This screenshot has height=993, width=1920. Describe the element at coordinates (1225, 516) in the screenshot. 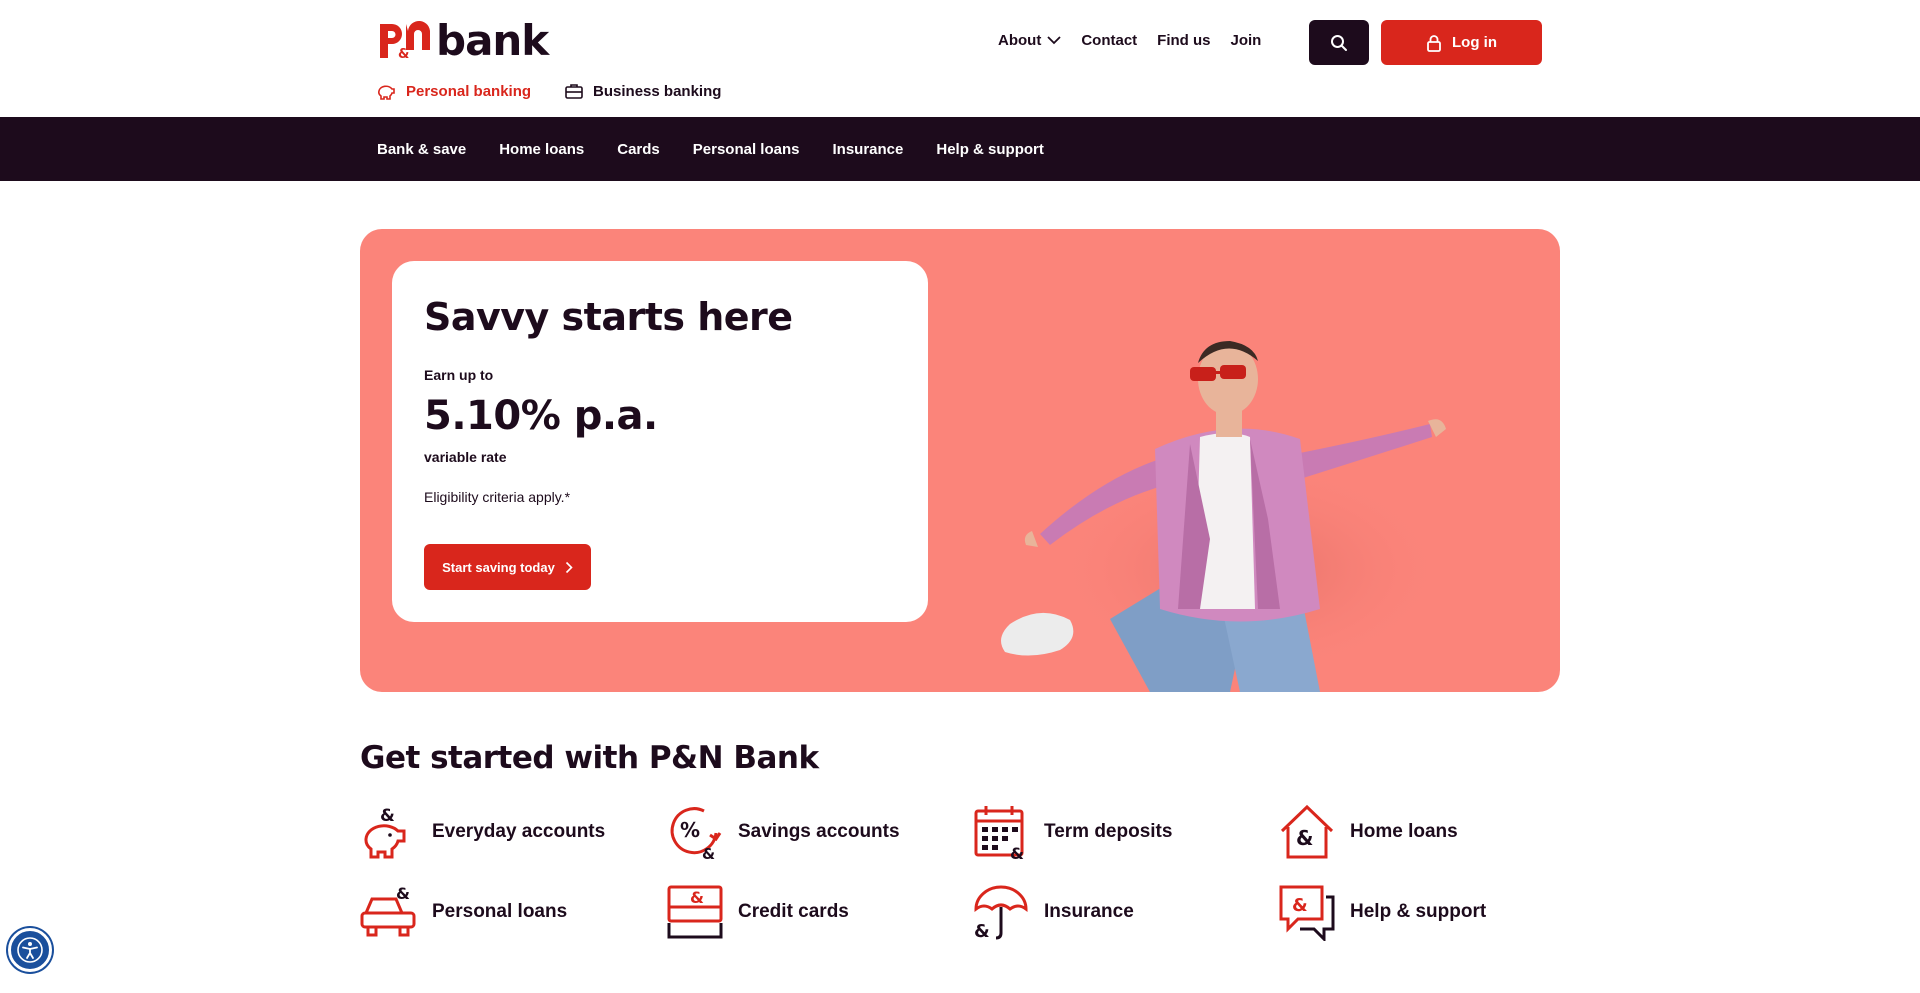

I see `hero-person-image` at that location.